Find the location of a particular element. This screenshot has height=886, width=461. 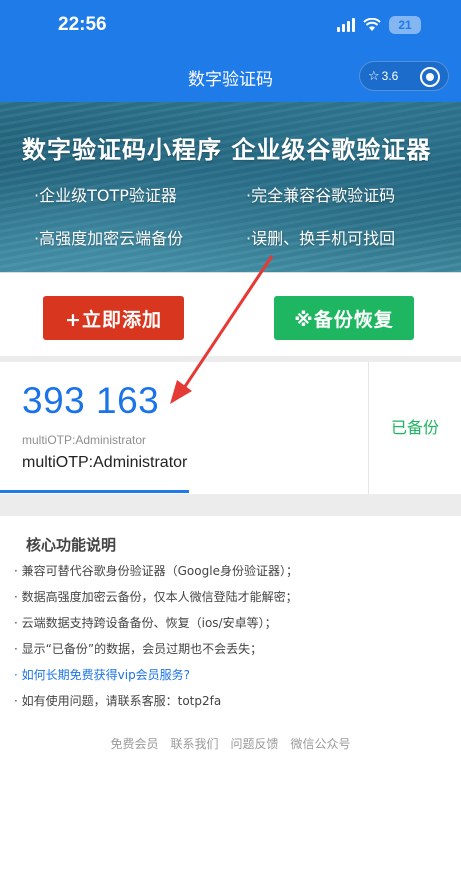

banner-feature: ·误删、换手机可找回 is located at coordinates (321, 238).